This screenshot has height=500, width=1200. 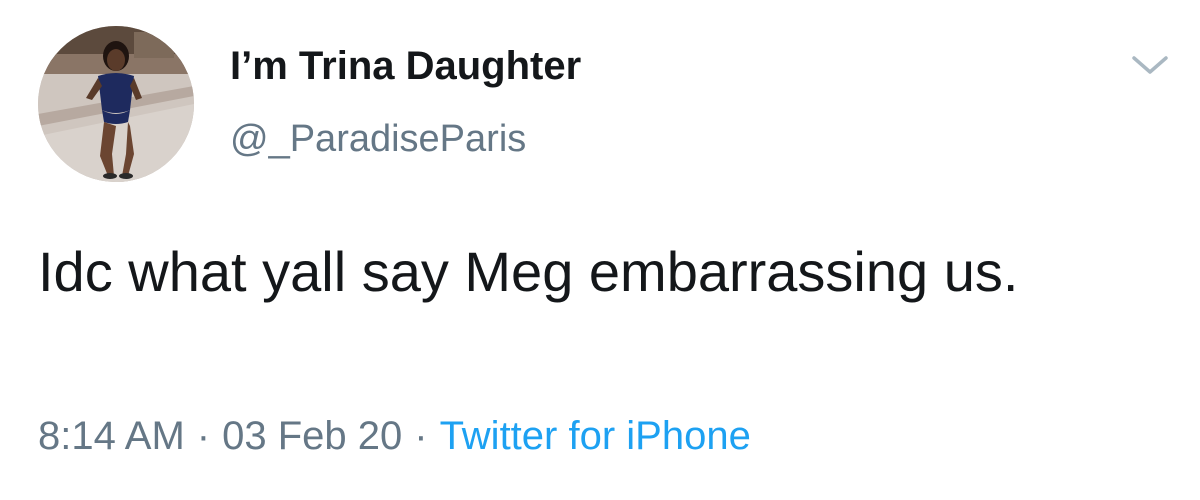 I want to click on tweet-source-link: Twitter for iPhone, so click(x=595, y=436).